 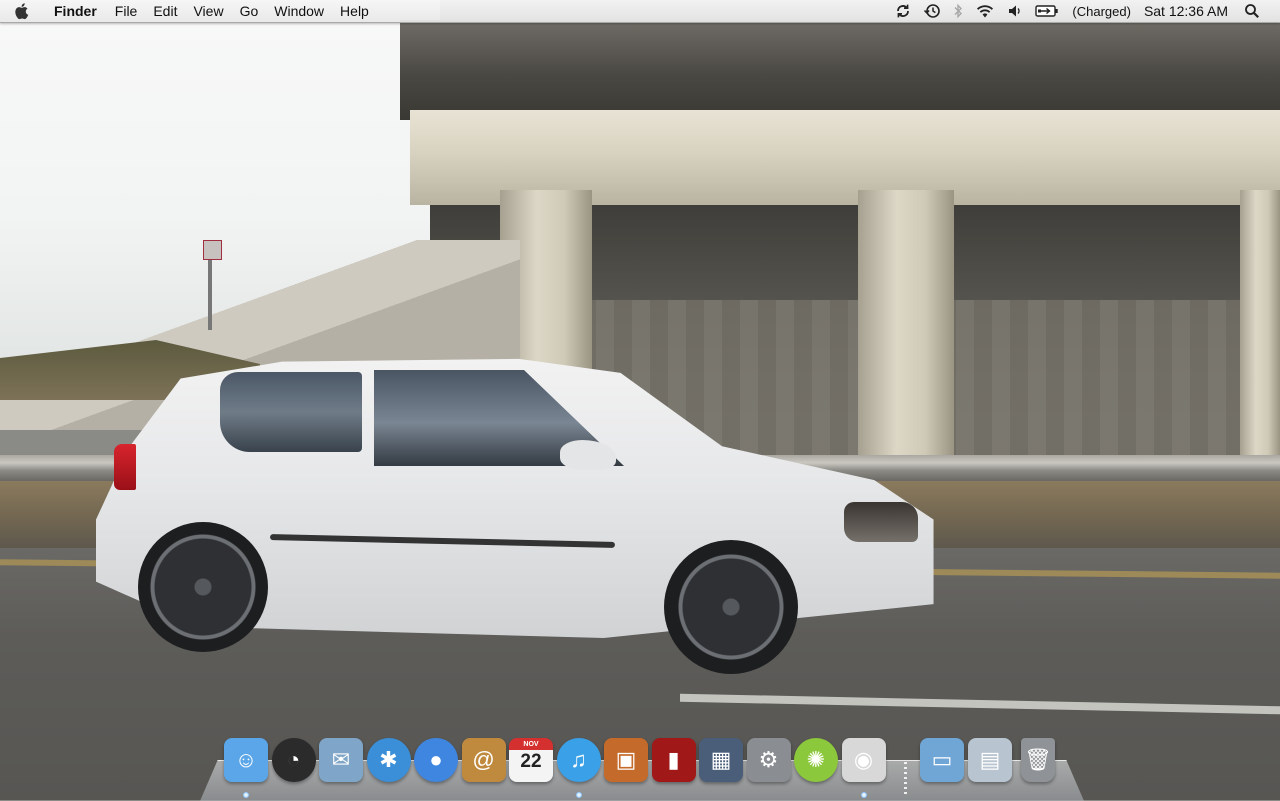 What do you see at coordinates (578, 760) in the screenshot?
I see `itunes-icon: ♫` at bounding box center [578, 760].